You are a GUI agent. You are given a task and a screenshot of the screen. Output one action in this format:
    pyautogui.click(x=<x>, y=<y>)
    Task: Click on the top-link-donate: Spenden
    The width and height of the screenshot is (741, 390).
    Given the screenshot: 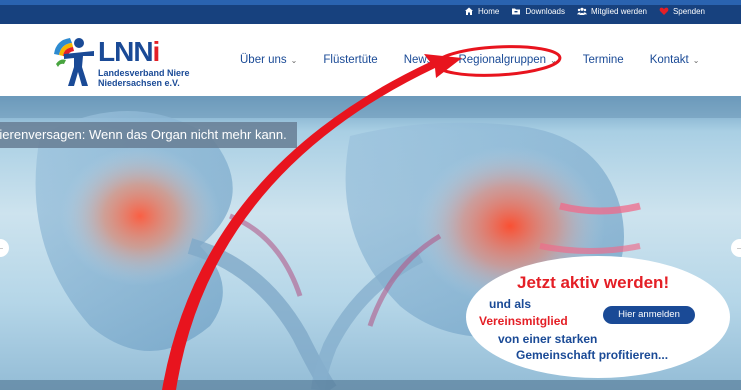 What is the action you would take?
    pyautogui.click(x=682, y=11)
    